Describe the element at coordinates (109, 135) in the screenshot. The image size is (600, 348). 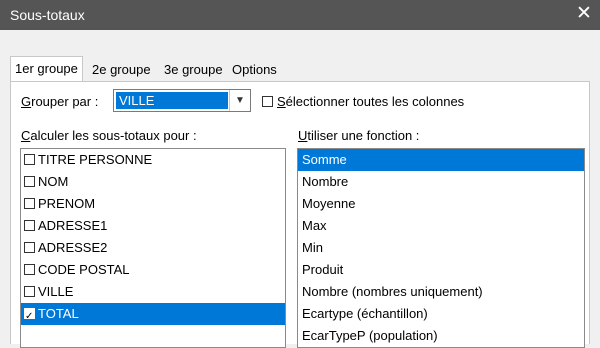
I see `calculate-subtotals-label: Calculer les sous-totaux pour :` at that location.